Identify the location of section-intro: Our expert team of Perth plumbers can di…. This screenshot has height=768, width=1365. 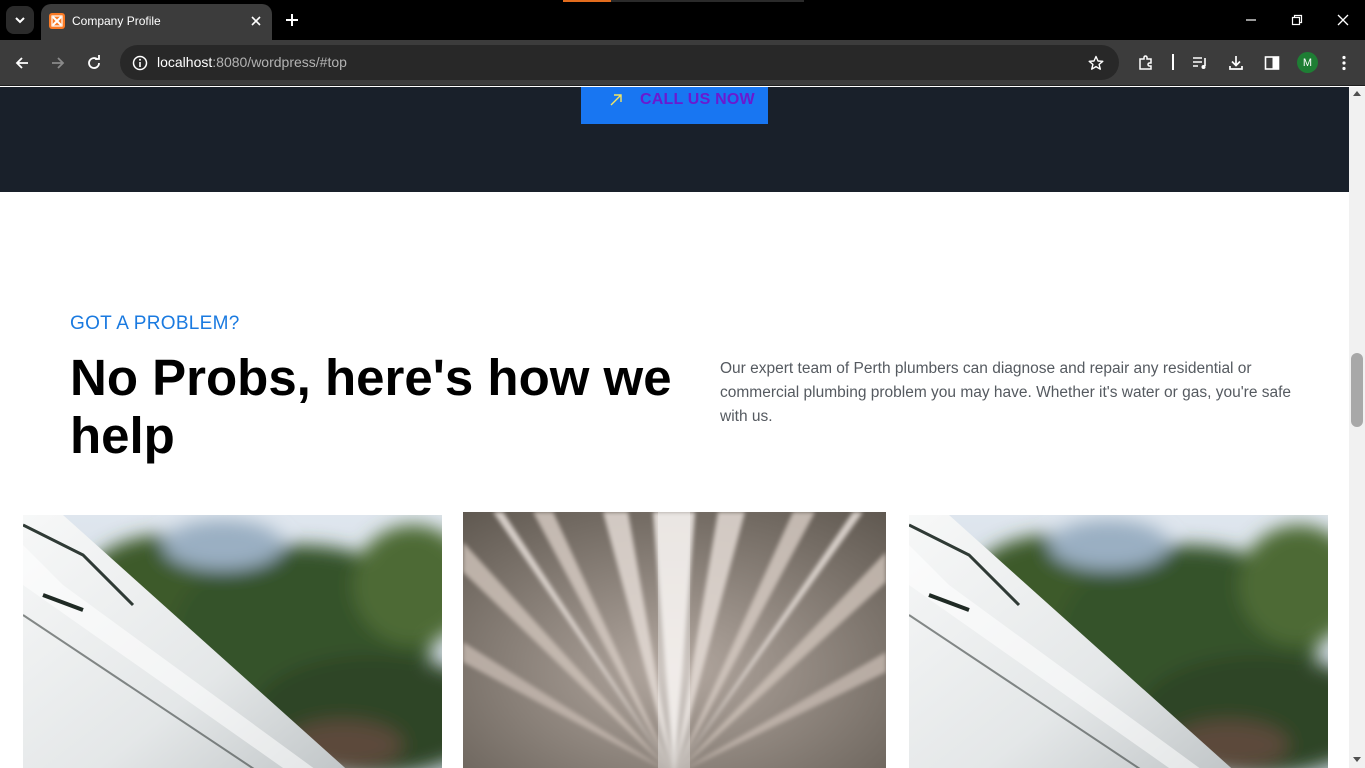
(1006, 392).